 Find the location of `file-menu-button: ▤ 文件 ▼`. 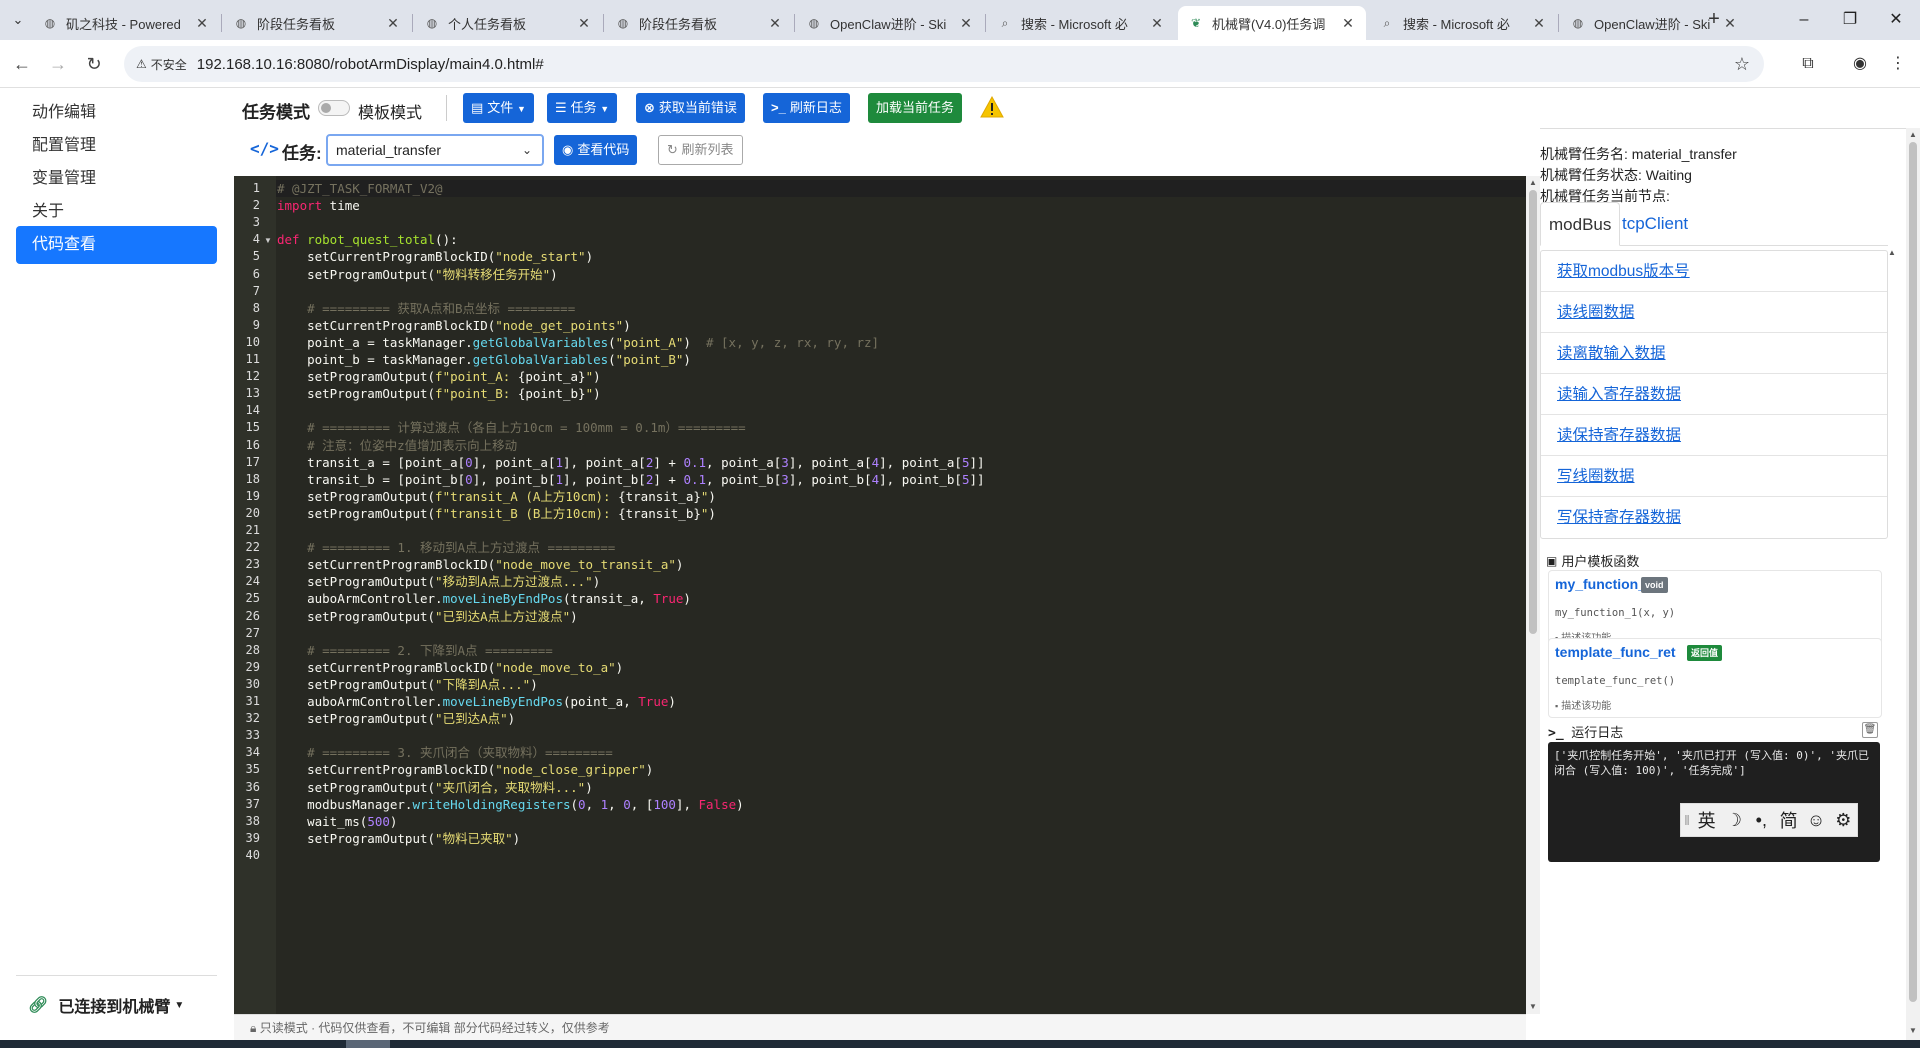

file-menu-button: ▤ 文件 ▼ is located at coordinates (498, 108).